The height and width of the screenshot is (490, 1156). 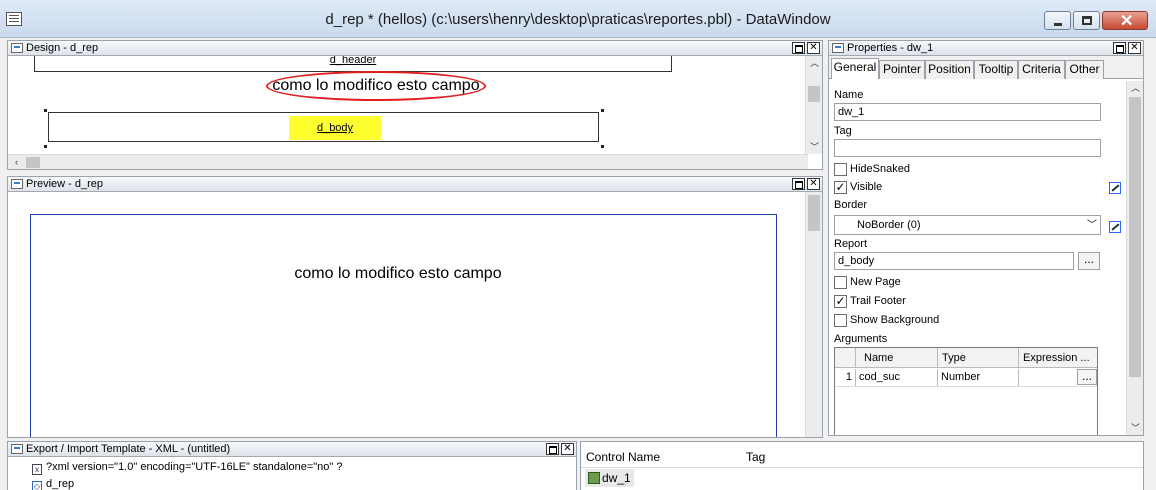 I want to click on hidesnaked-box, so click(x=840, y=169).